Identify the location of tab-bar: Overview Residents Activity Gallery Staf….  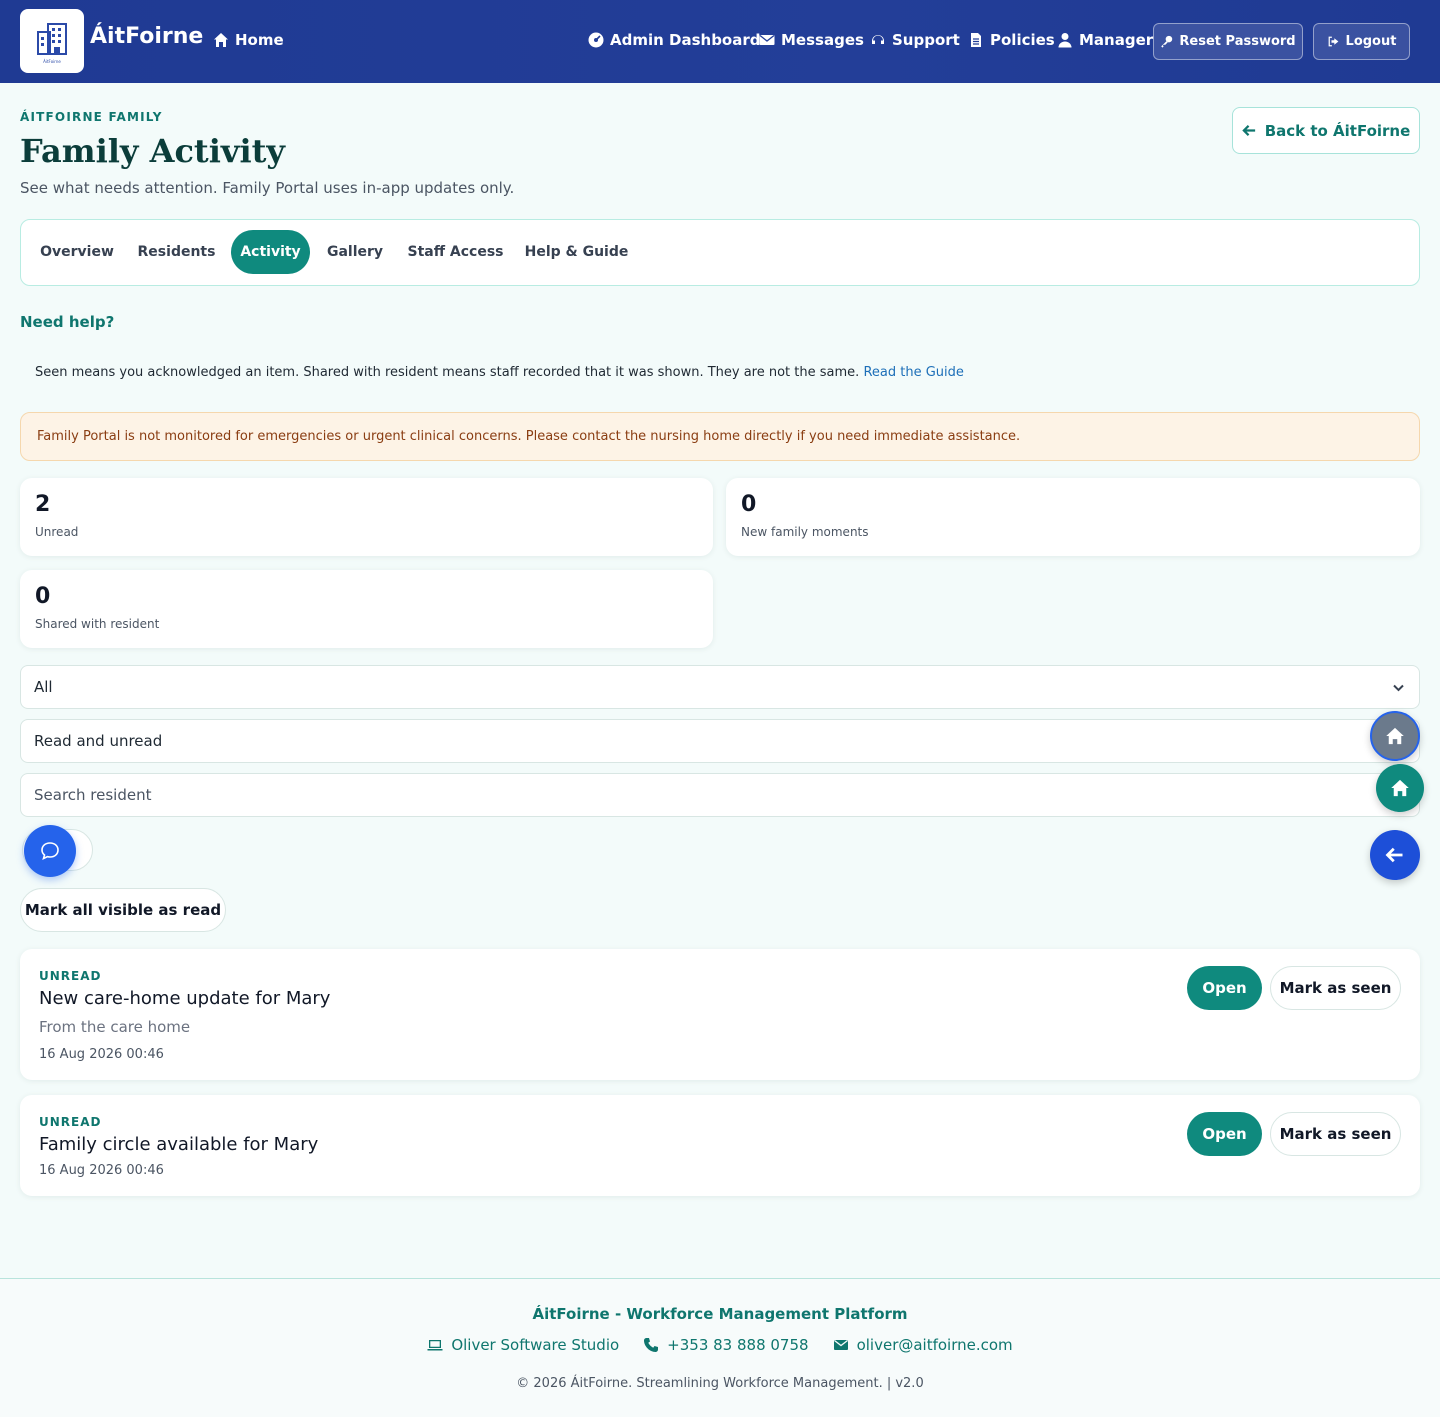
(720, 252).